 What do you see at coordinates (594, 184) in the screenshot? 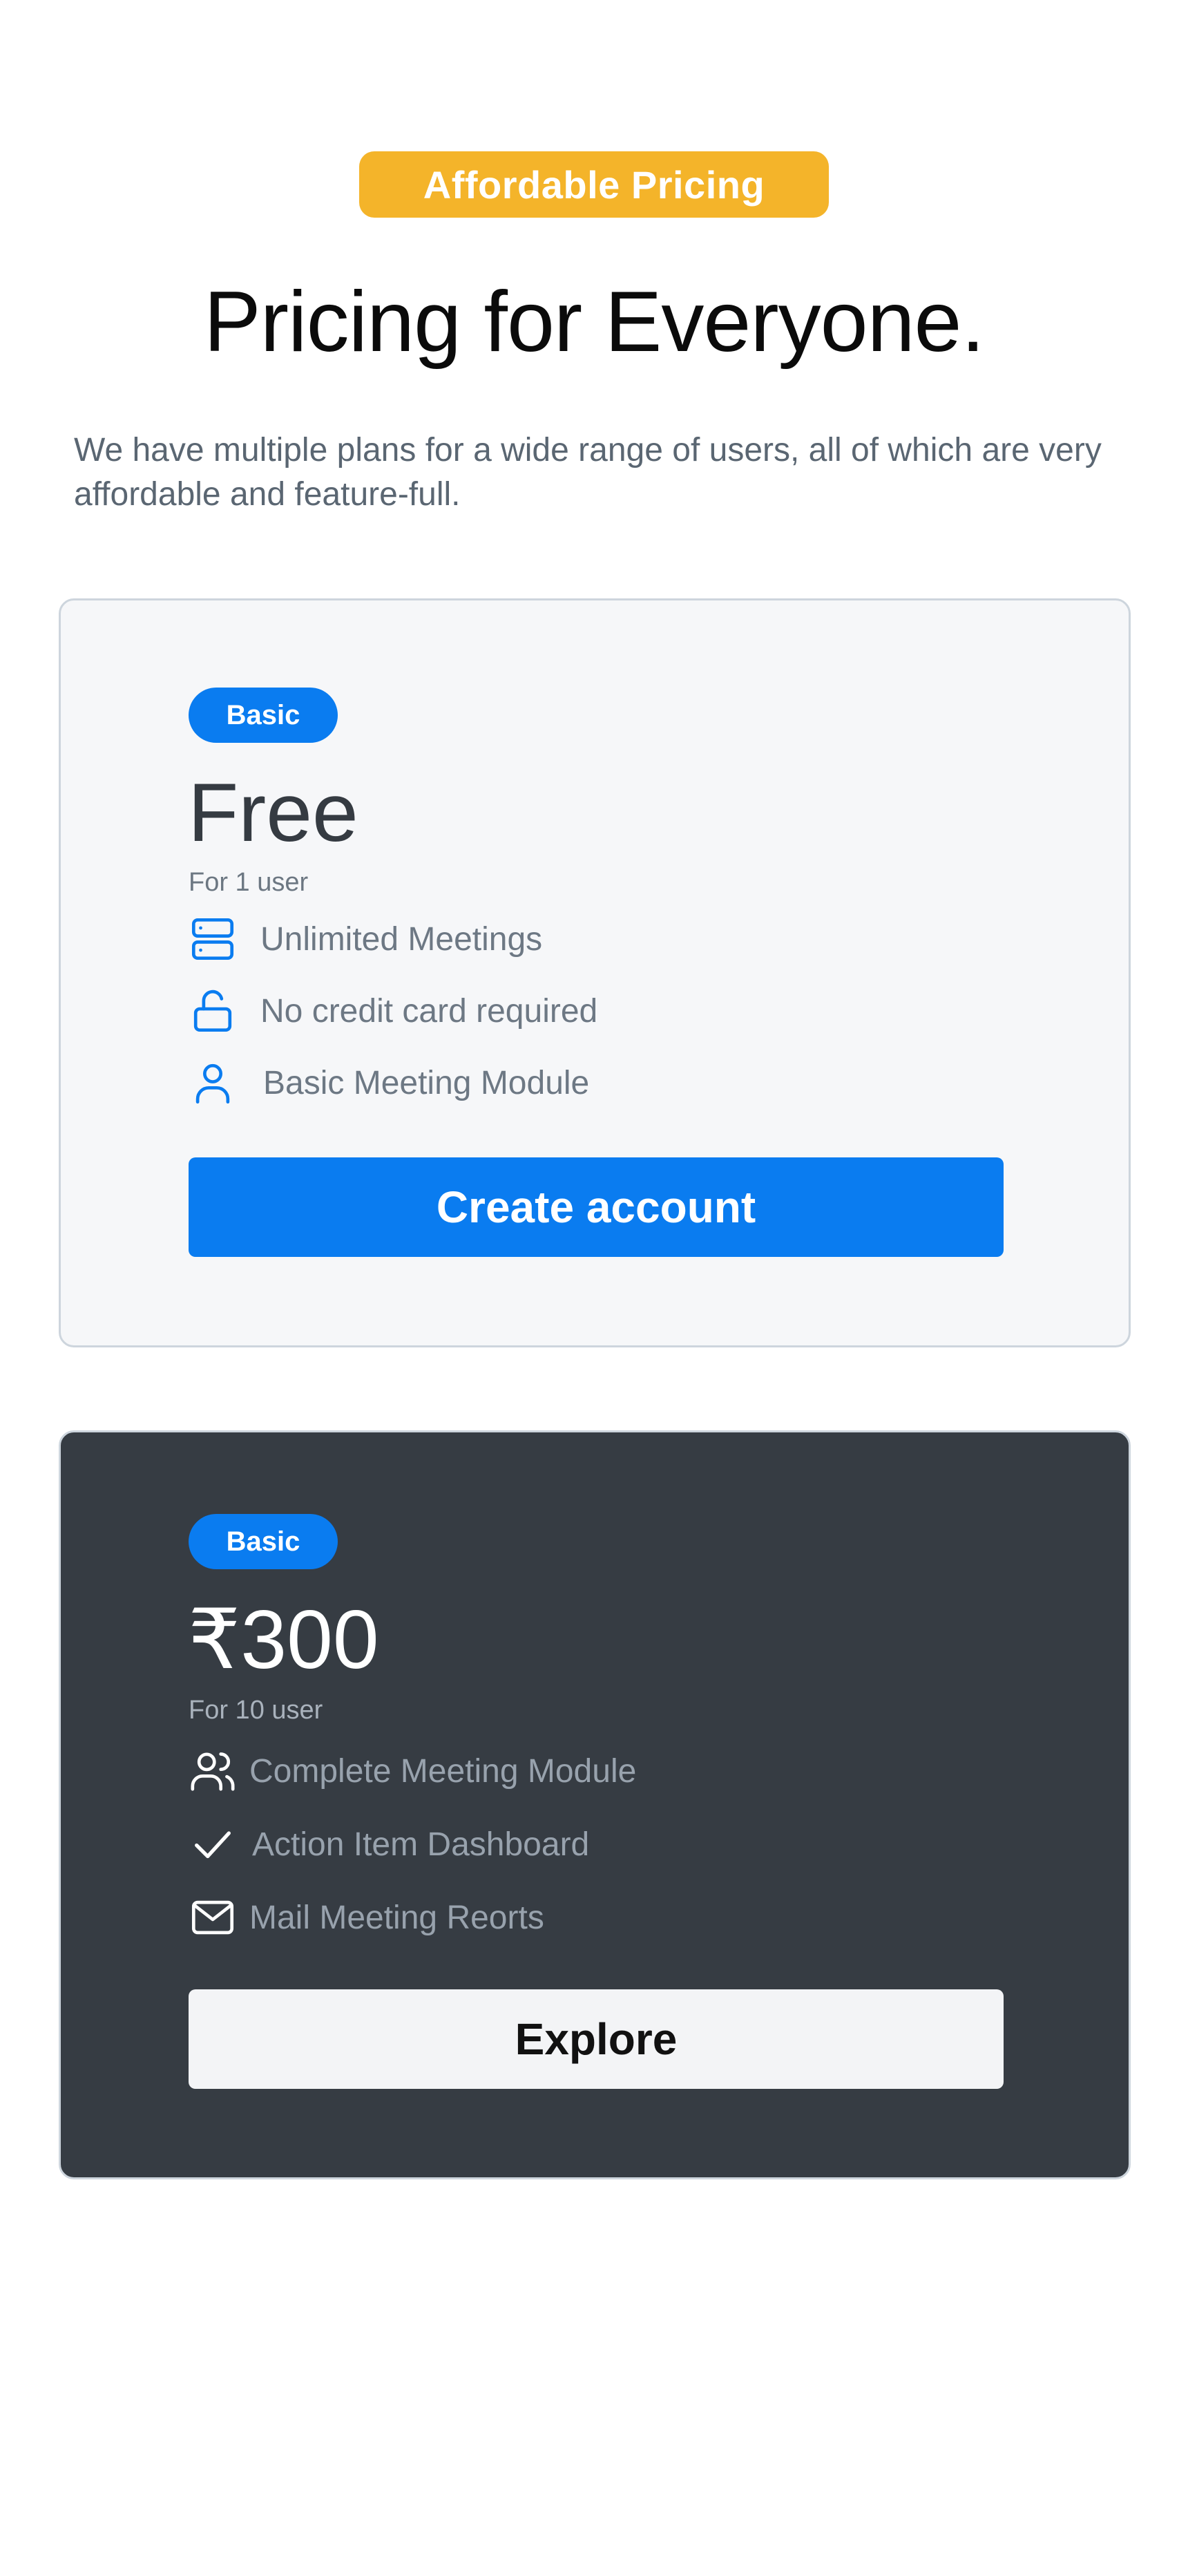
I see `affordable-pricing-badge: Affordable Pricing` at bounding box center [594, 184].